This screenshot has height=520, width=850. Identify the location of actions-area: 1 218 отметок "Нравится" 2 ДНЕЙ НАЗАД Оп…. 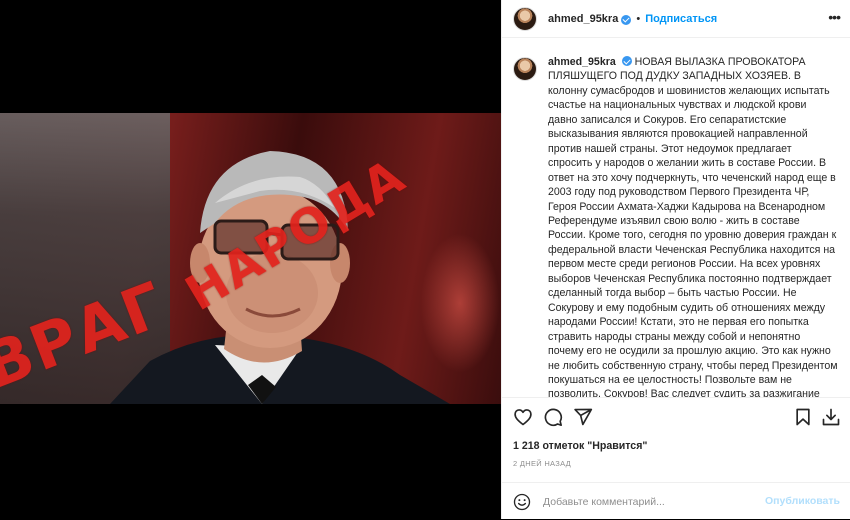
(676, 458).